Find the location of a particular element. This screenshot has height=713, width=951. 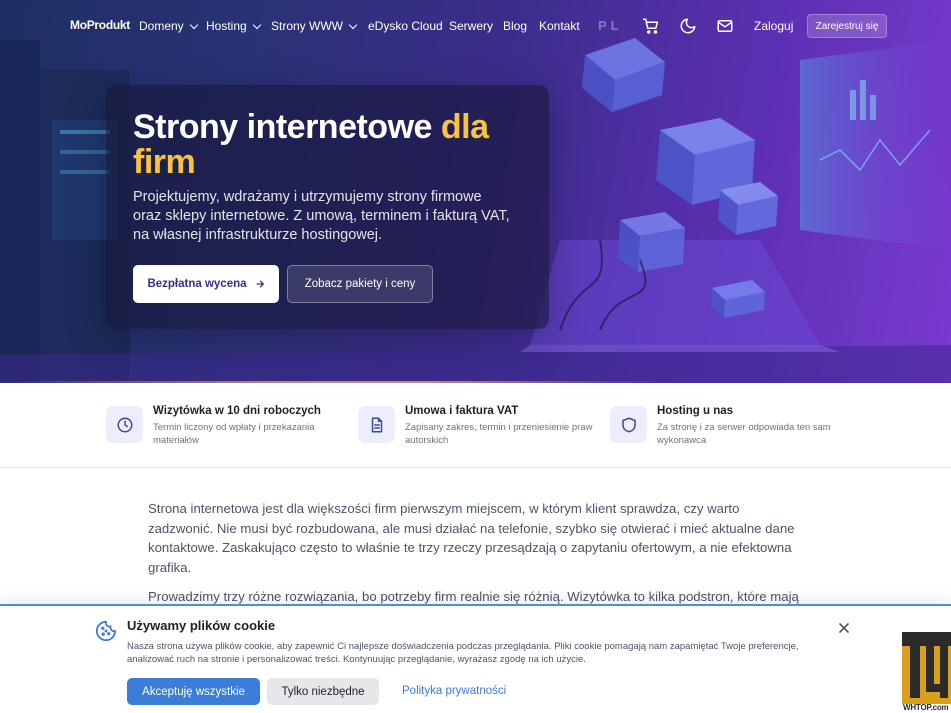

nav-item-kontakt: Kontakt is located at coordinates (559, 26).